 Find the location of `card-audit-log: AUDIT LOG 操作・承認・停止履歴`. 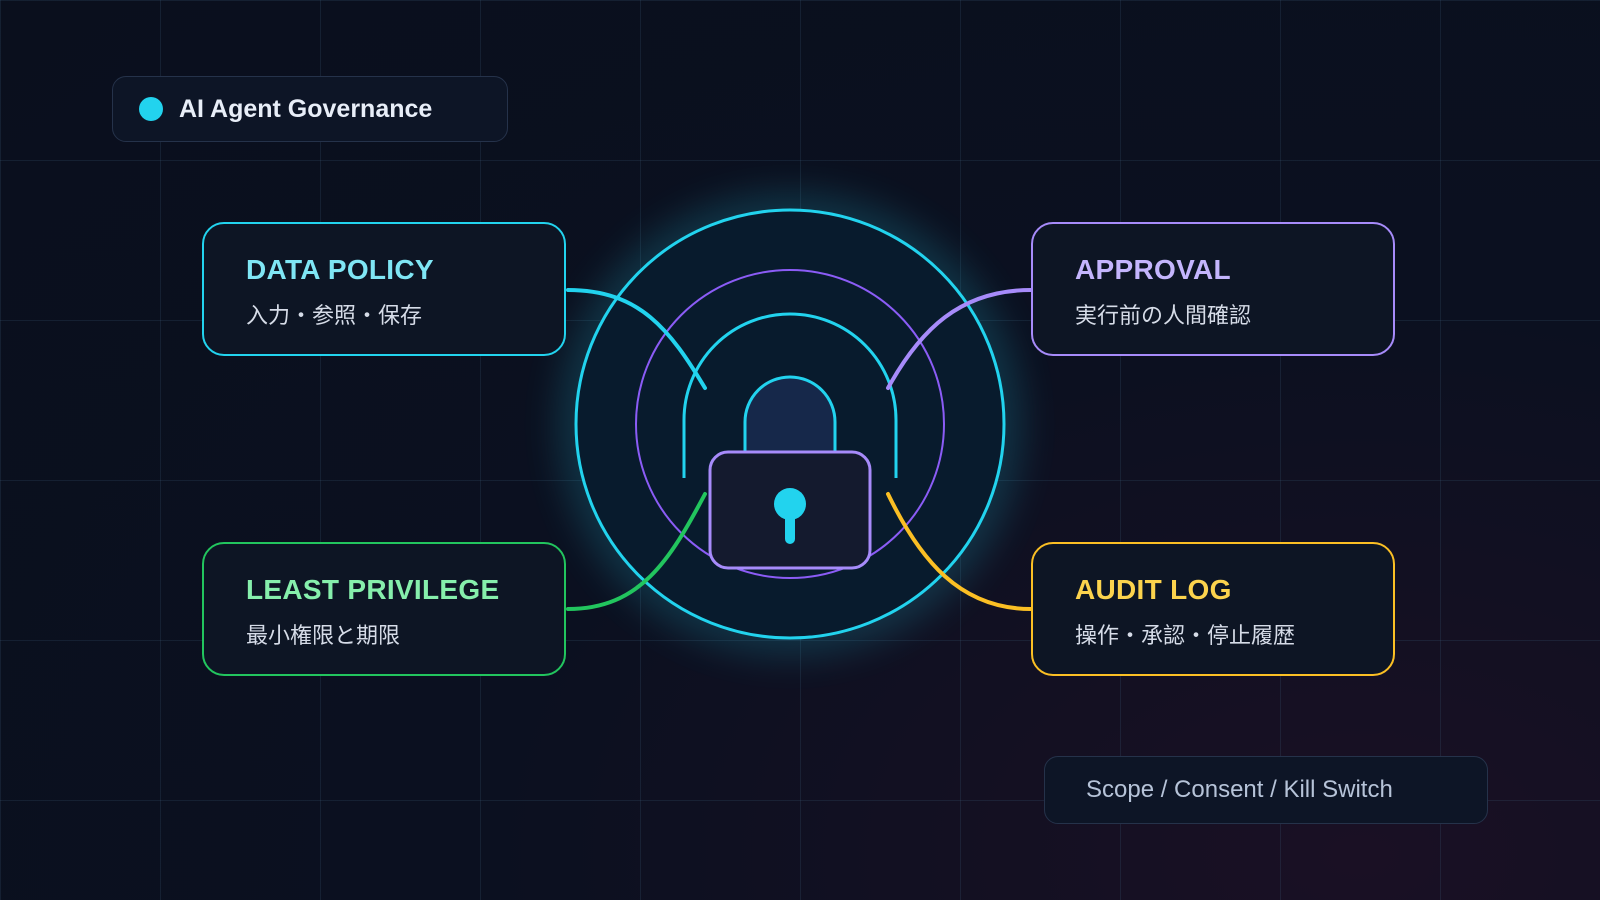

card-audit-log: AUDIT LOG 操作・承認・停止履歴 is located at coordinates (1213, 609).